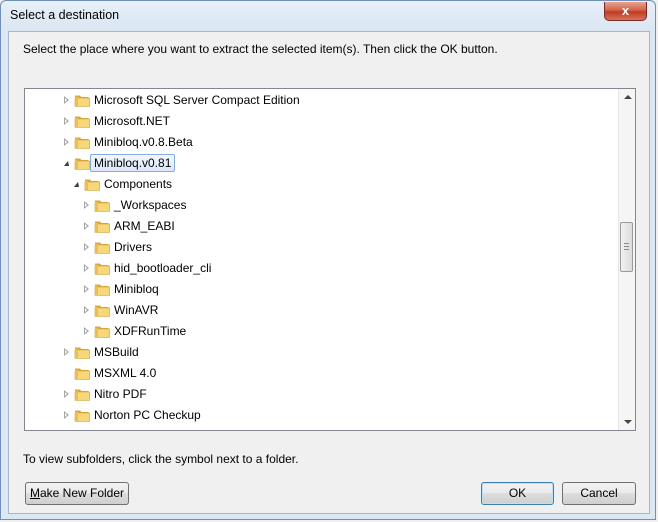 The image size is (658, 522). Describe the element at coordinates (136, 289) in the screenshot. I see `tree-item-label: Minibloq` at that location.